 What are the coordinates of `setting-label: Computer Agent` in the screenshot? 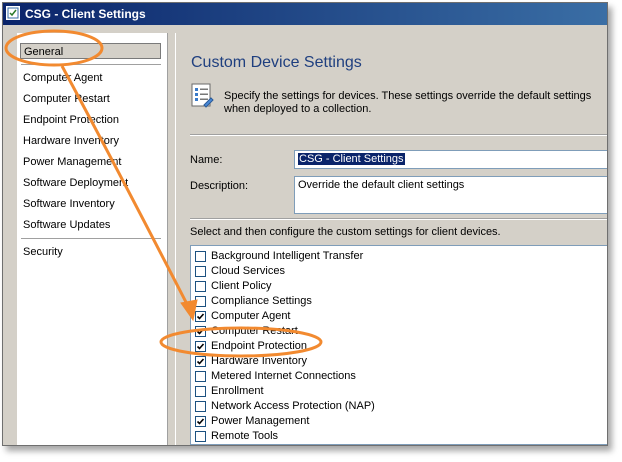 It's located at (251, 316).